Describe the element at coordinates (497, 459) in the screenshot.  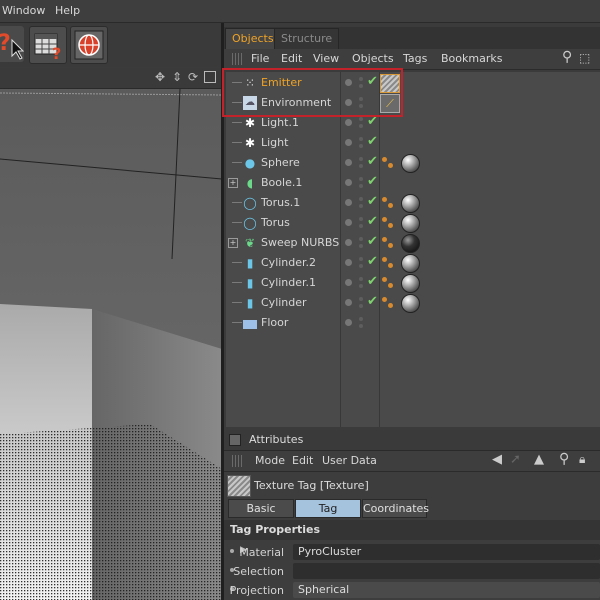
I see `back-arrow-icon: ◀` at that location.